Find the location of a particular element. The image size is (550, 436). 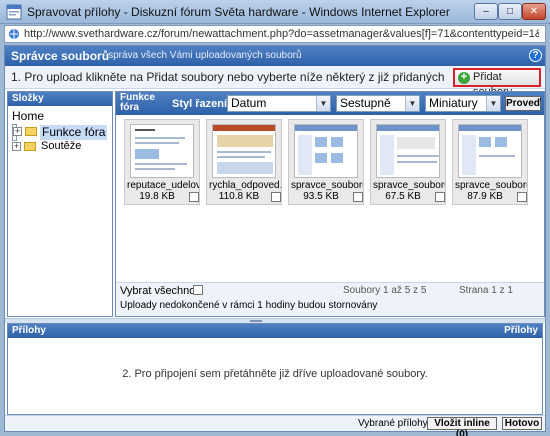

select-all-label: Vybrat všechno is located at coordinates (158, 291).